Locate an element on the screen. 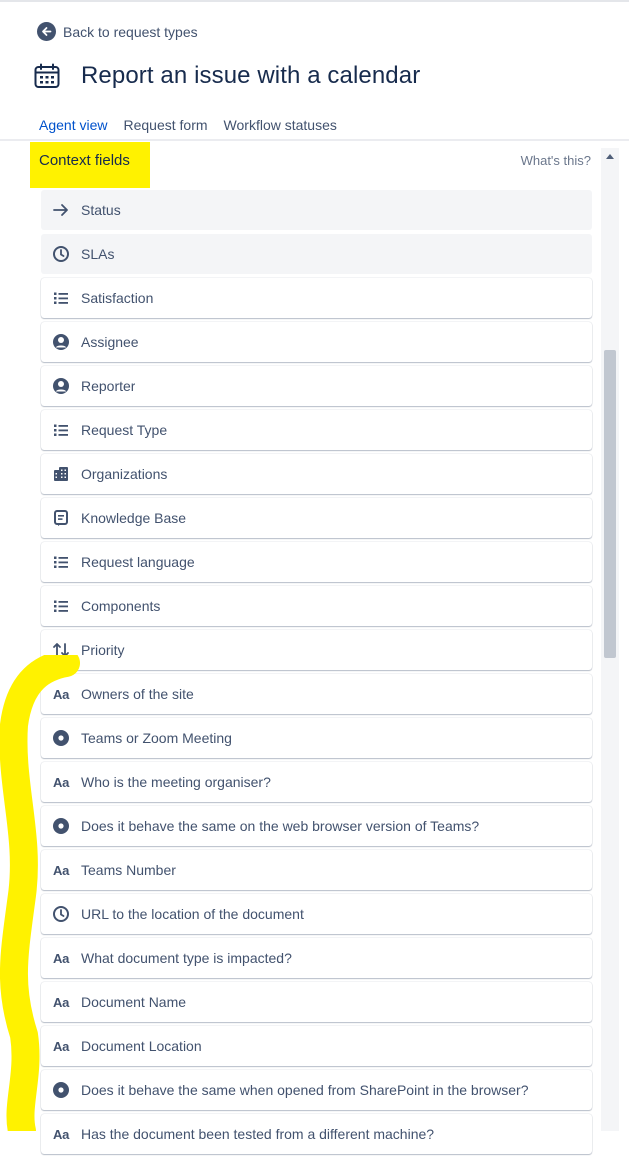 This screenshot has width=629, height=1158. context-field-label: Status is located at coordinates (101, 210).